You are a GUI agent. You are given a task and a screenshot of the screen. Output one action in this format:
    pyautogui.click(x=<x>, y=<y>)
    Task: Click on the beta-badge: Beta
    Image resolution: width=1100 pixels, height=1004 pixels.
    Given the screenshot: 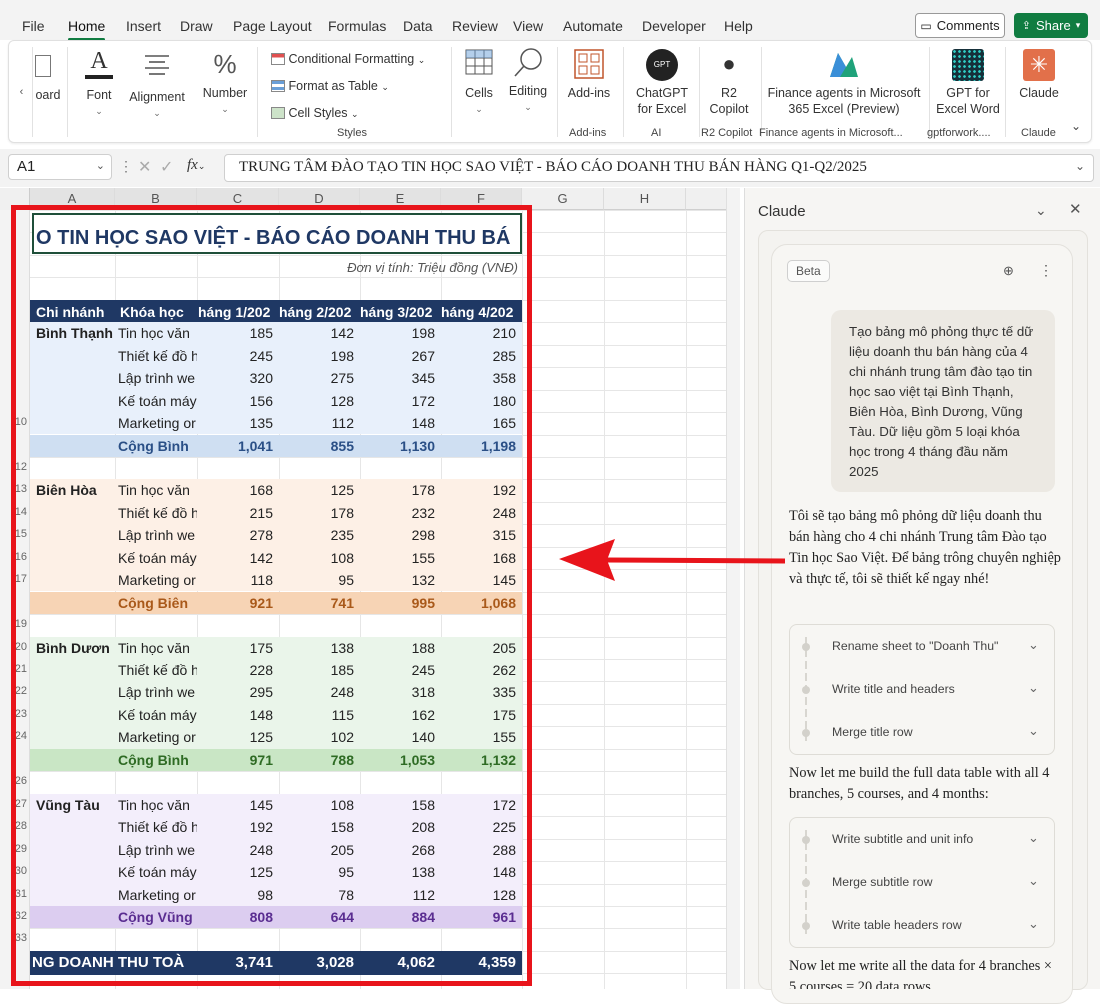 What is the action you would take?
    pyautogui.click(x=808, y=271)
    